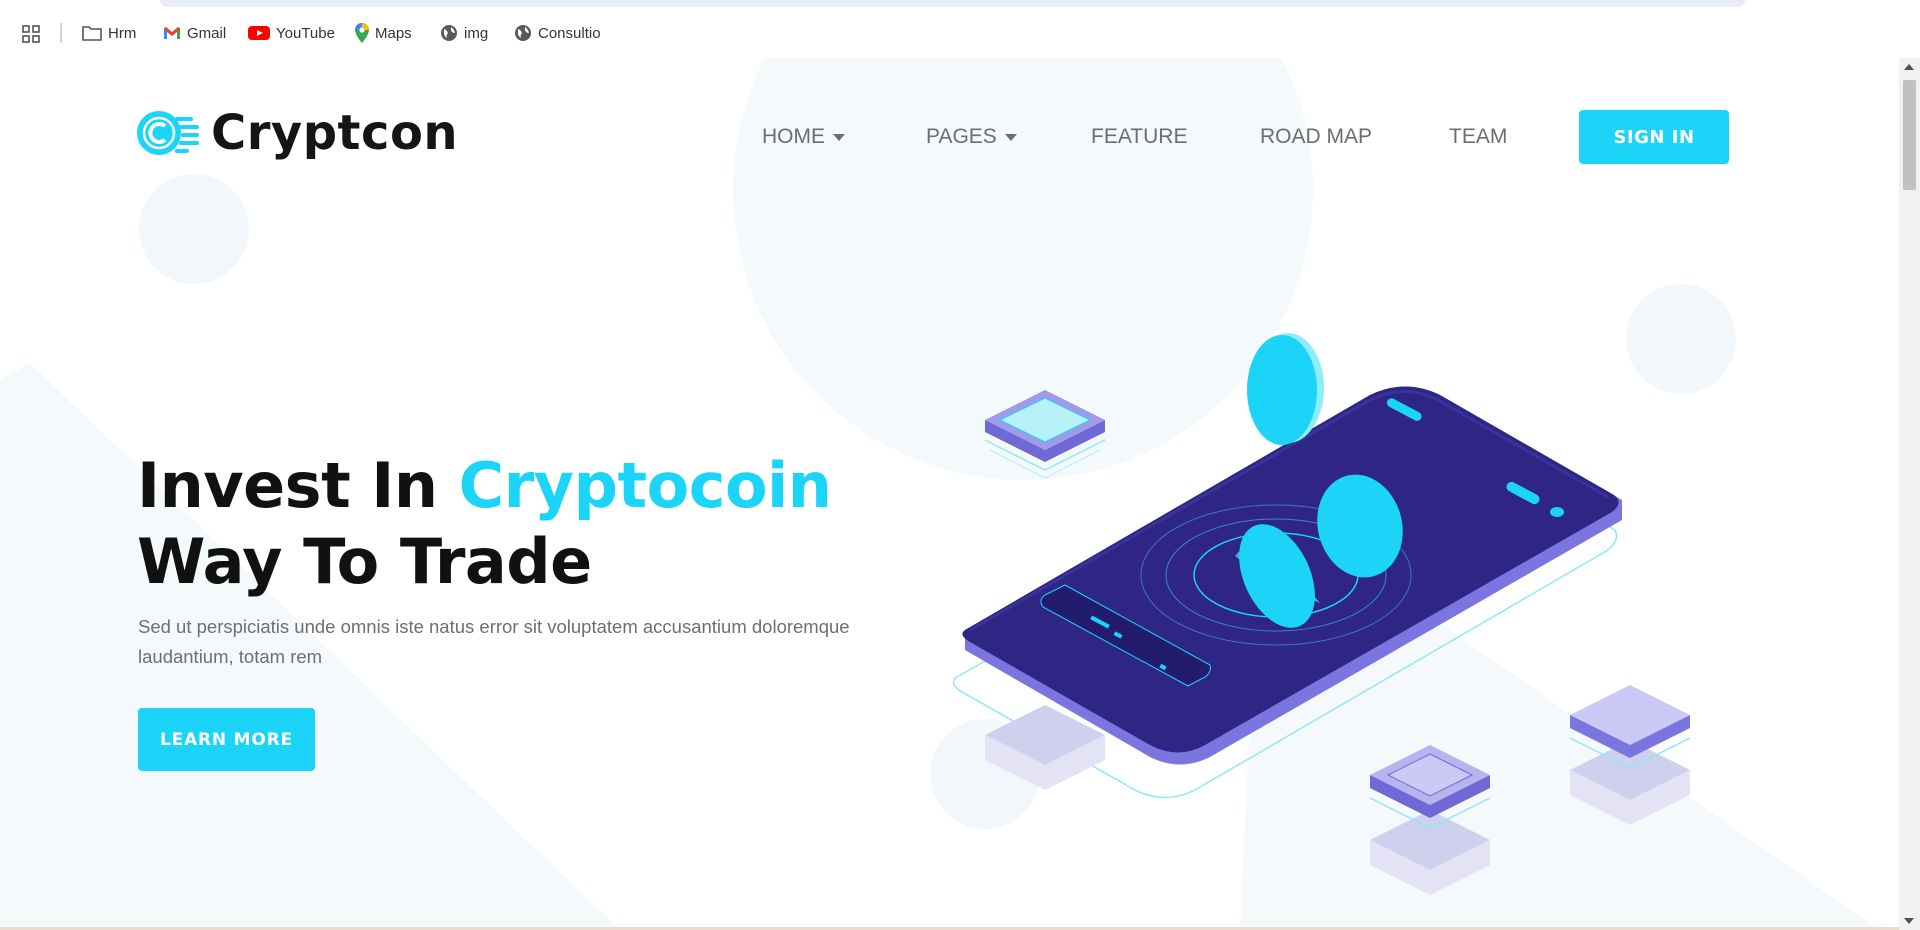 This screenshot has width=1920, height=930. I want to click on scroll-thumb, so click(1909, 135).